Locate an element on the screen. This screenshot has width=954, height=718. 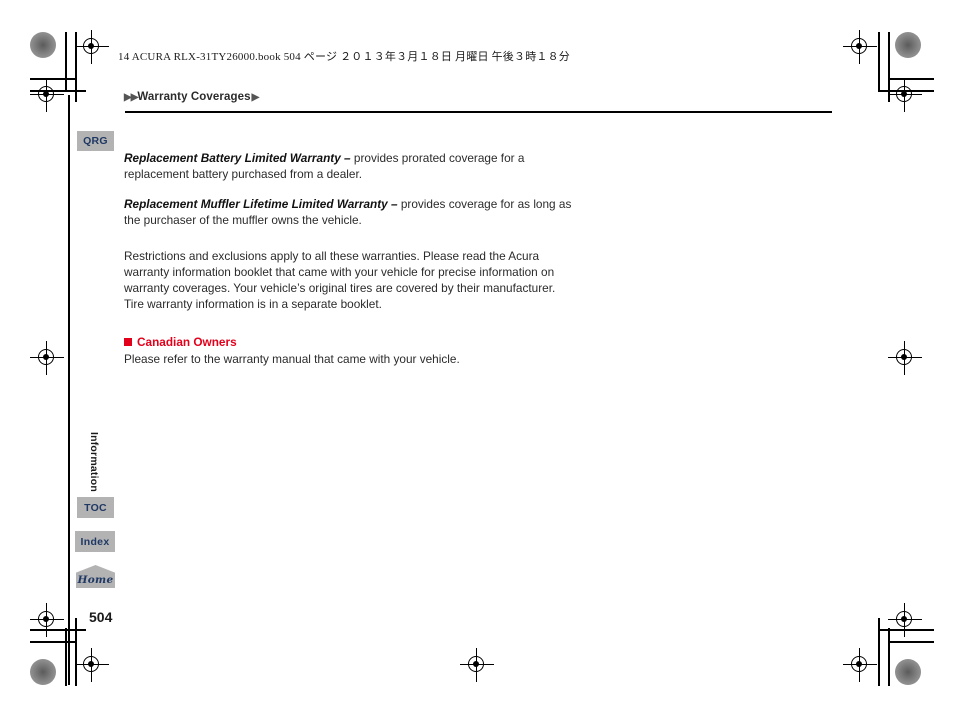
square-bullet-icon is located at coordinates (128, 342).